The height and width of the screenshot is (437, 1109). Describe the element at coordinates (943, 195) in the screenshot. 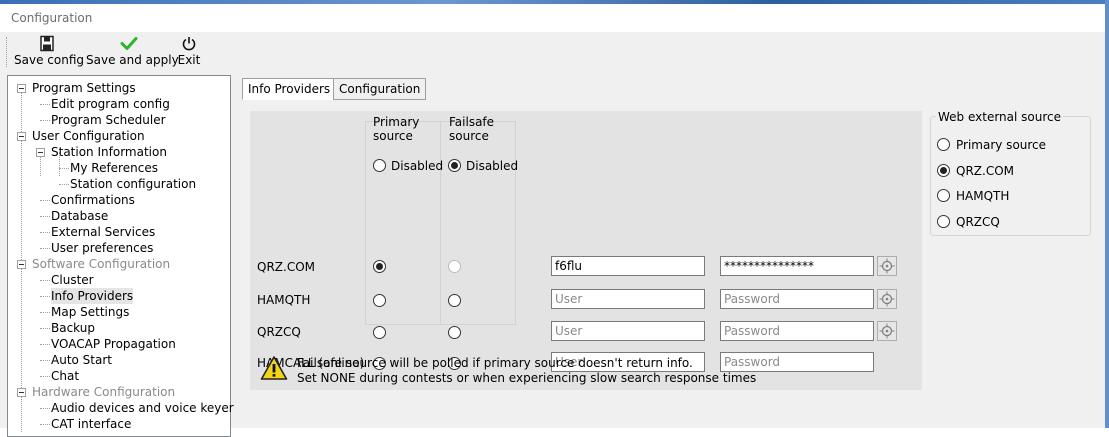

I see `web-source-hamqth-radio` at that location.